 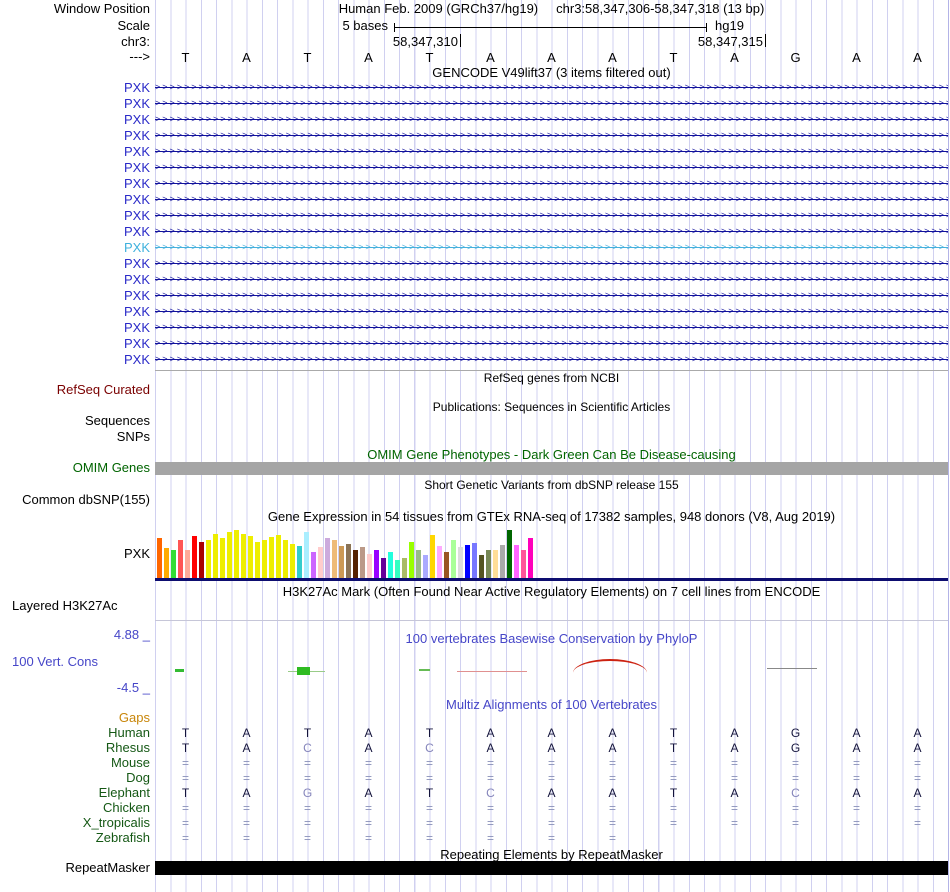 I want to click on species-label-human: Human, so click(x=75, y=733).